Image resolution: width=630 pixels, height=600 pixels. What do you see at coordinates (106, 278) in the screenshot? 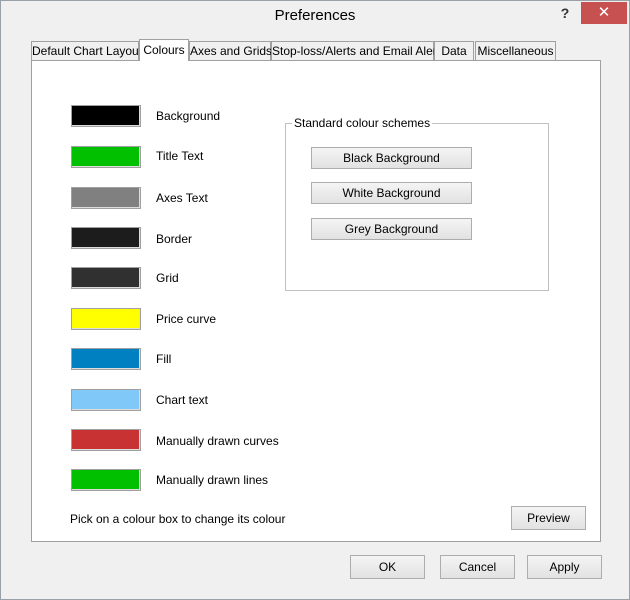
I see `swatch-grid` at bounding box center [106, 278].